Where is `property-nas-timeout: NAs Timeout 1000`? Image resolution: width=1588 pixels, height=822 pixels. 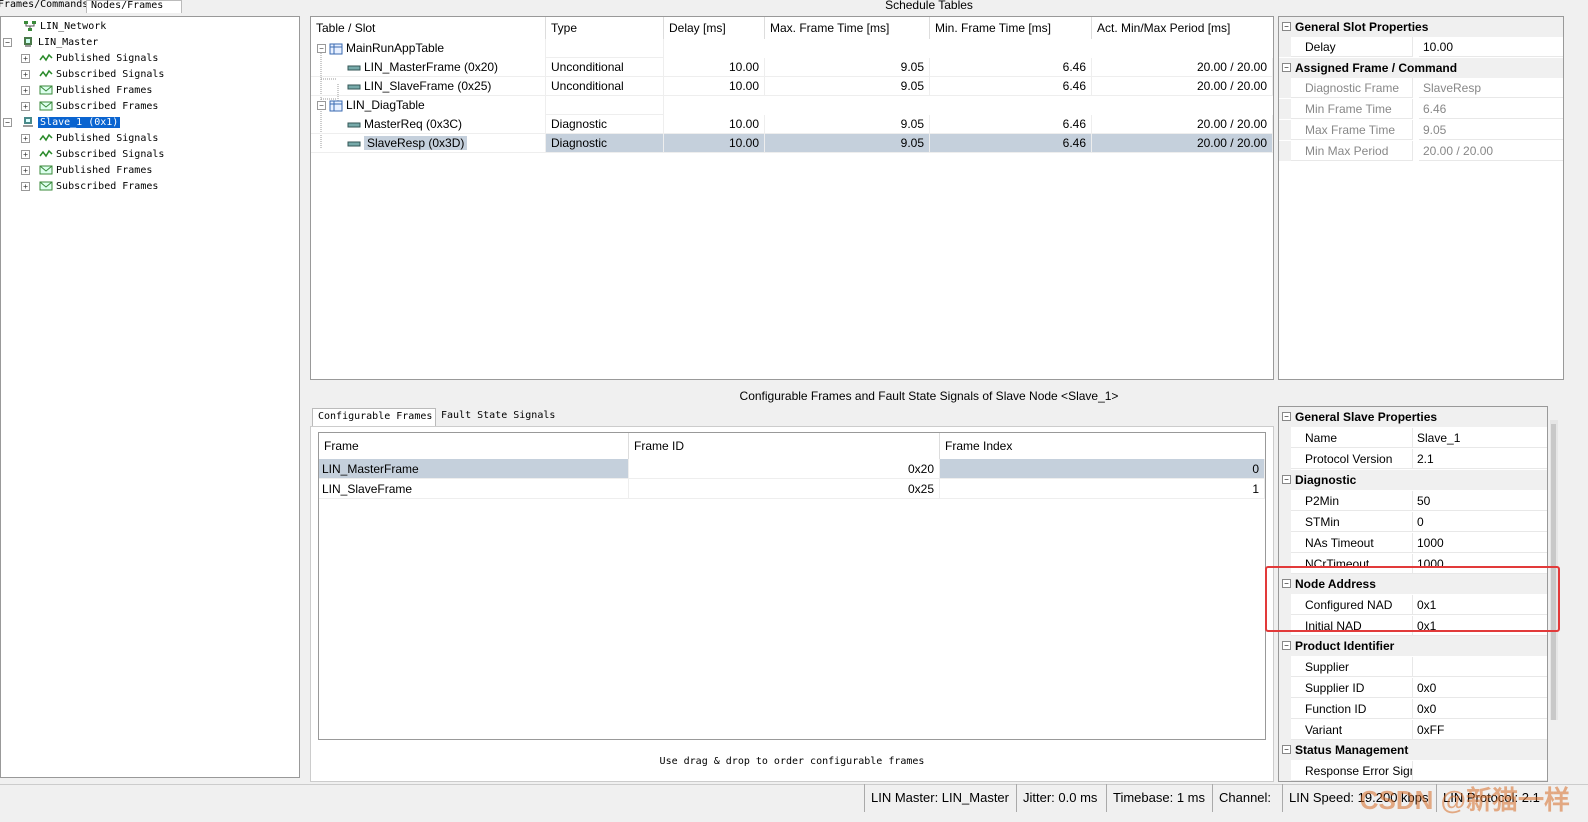
property-nas-timeout: NAs Timeout 1000 is located at coordinates (1413, 543).